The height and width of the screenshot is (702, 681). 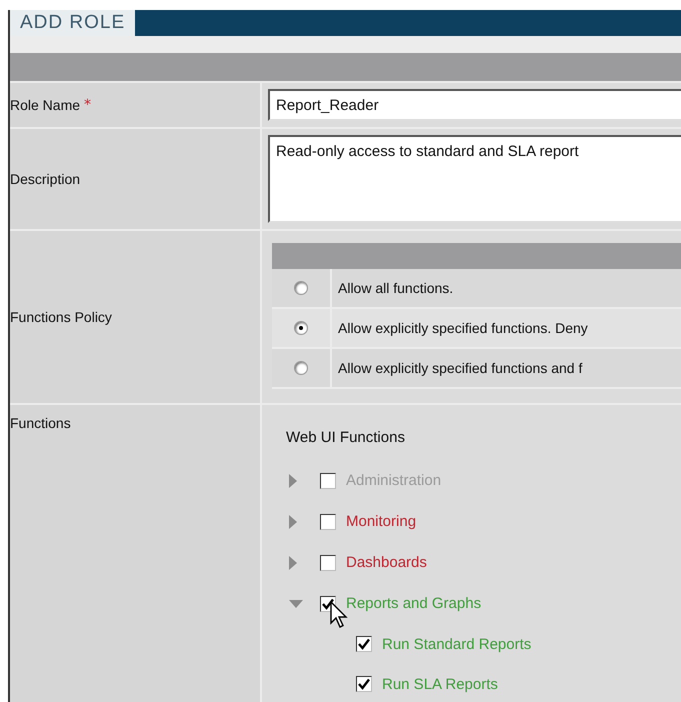 What do you see at coordinates (45, 105) in the screenshot?
I see `field-label: Role Name` at bounding box center [45, 105].